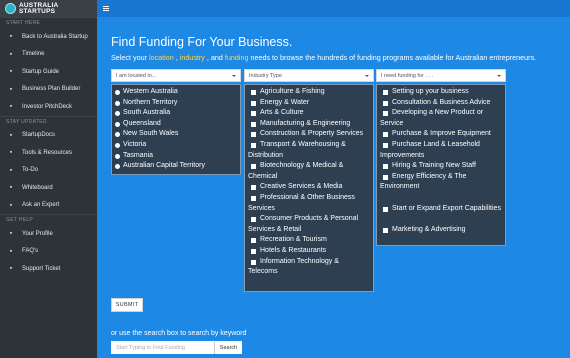 This screenshot has height=358, width=570. What do you see at coordinates (176, 113) in the screenshot?
I see `location-option: South Australia` at bounding box center [176, 113].